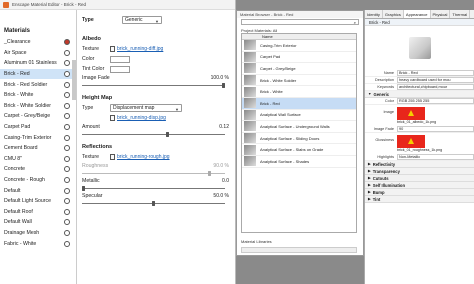  Describe the element at coordinates (38, 190) in the screenshot. I see `material-list-item: Default` at that location.